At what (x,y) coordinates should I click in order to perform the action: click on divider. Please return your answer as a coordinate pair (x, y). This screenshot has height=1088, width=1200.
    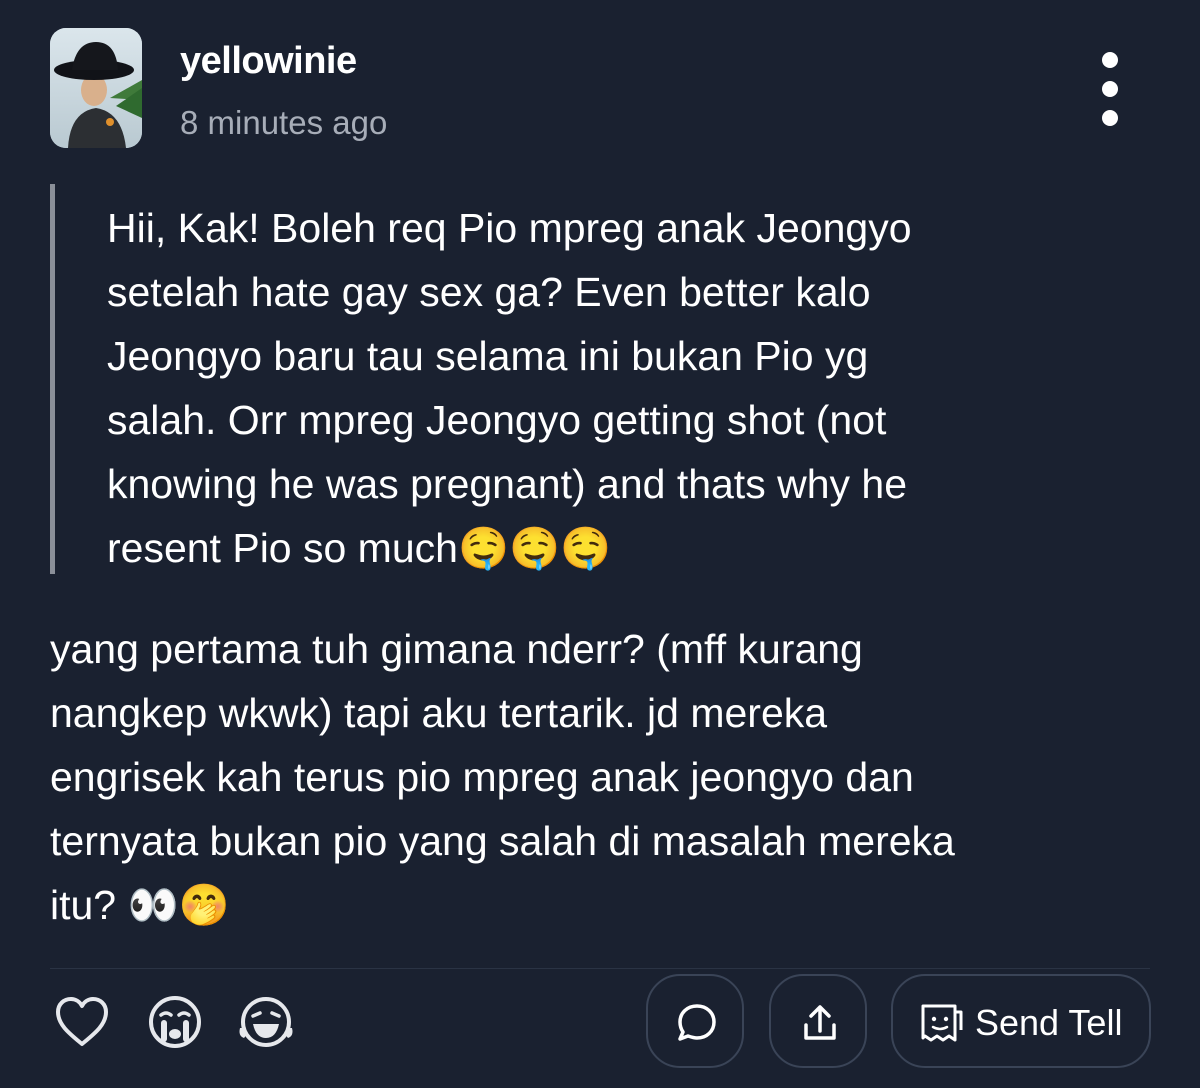
    Looking at the image, I should click on (600, 968).